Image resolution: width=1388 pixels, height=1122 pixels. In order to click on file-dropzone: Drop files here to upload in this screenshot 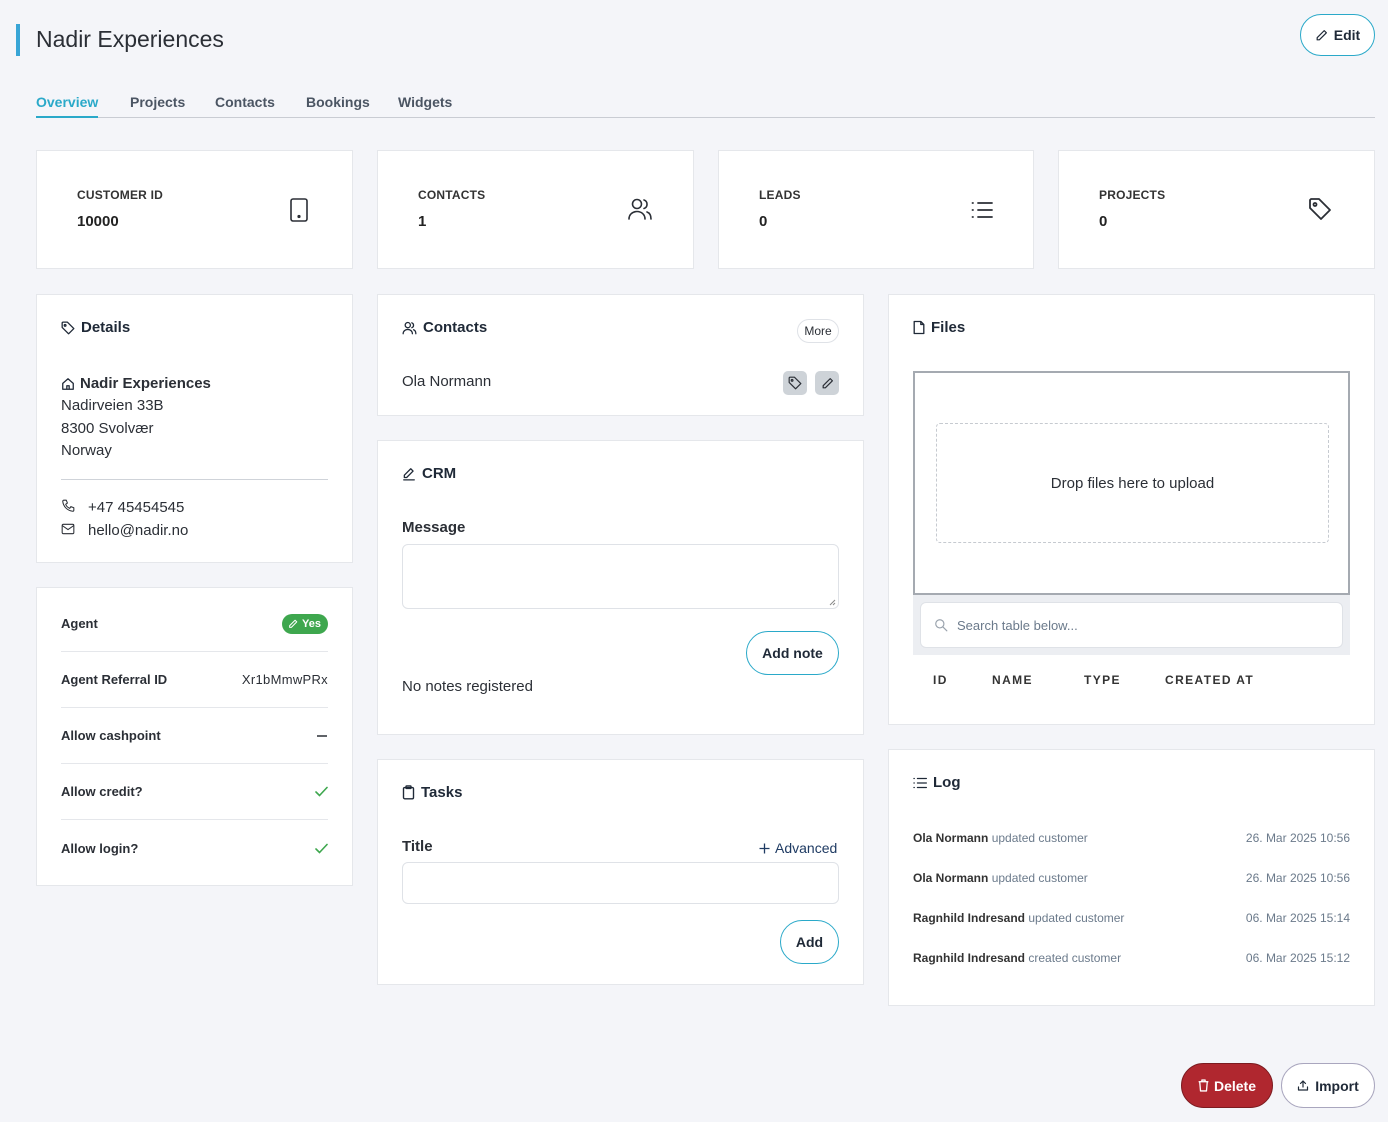, I will do `click(1131, 483)`.